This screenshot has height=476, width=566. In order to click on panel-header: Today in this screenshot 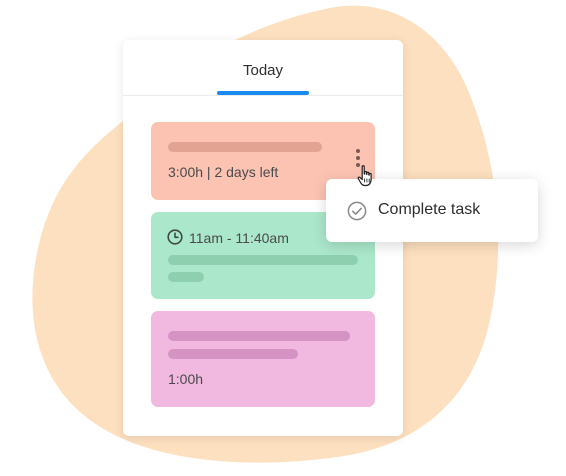, I will do `click(263, 68)`.